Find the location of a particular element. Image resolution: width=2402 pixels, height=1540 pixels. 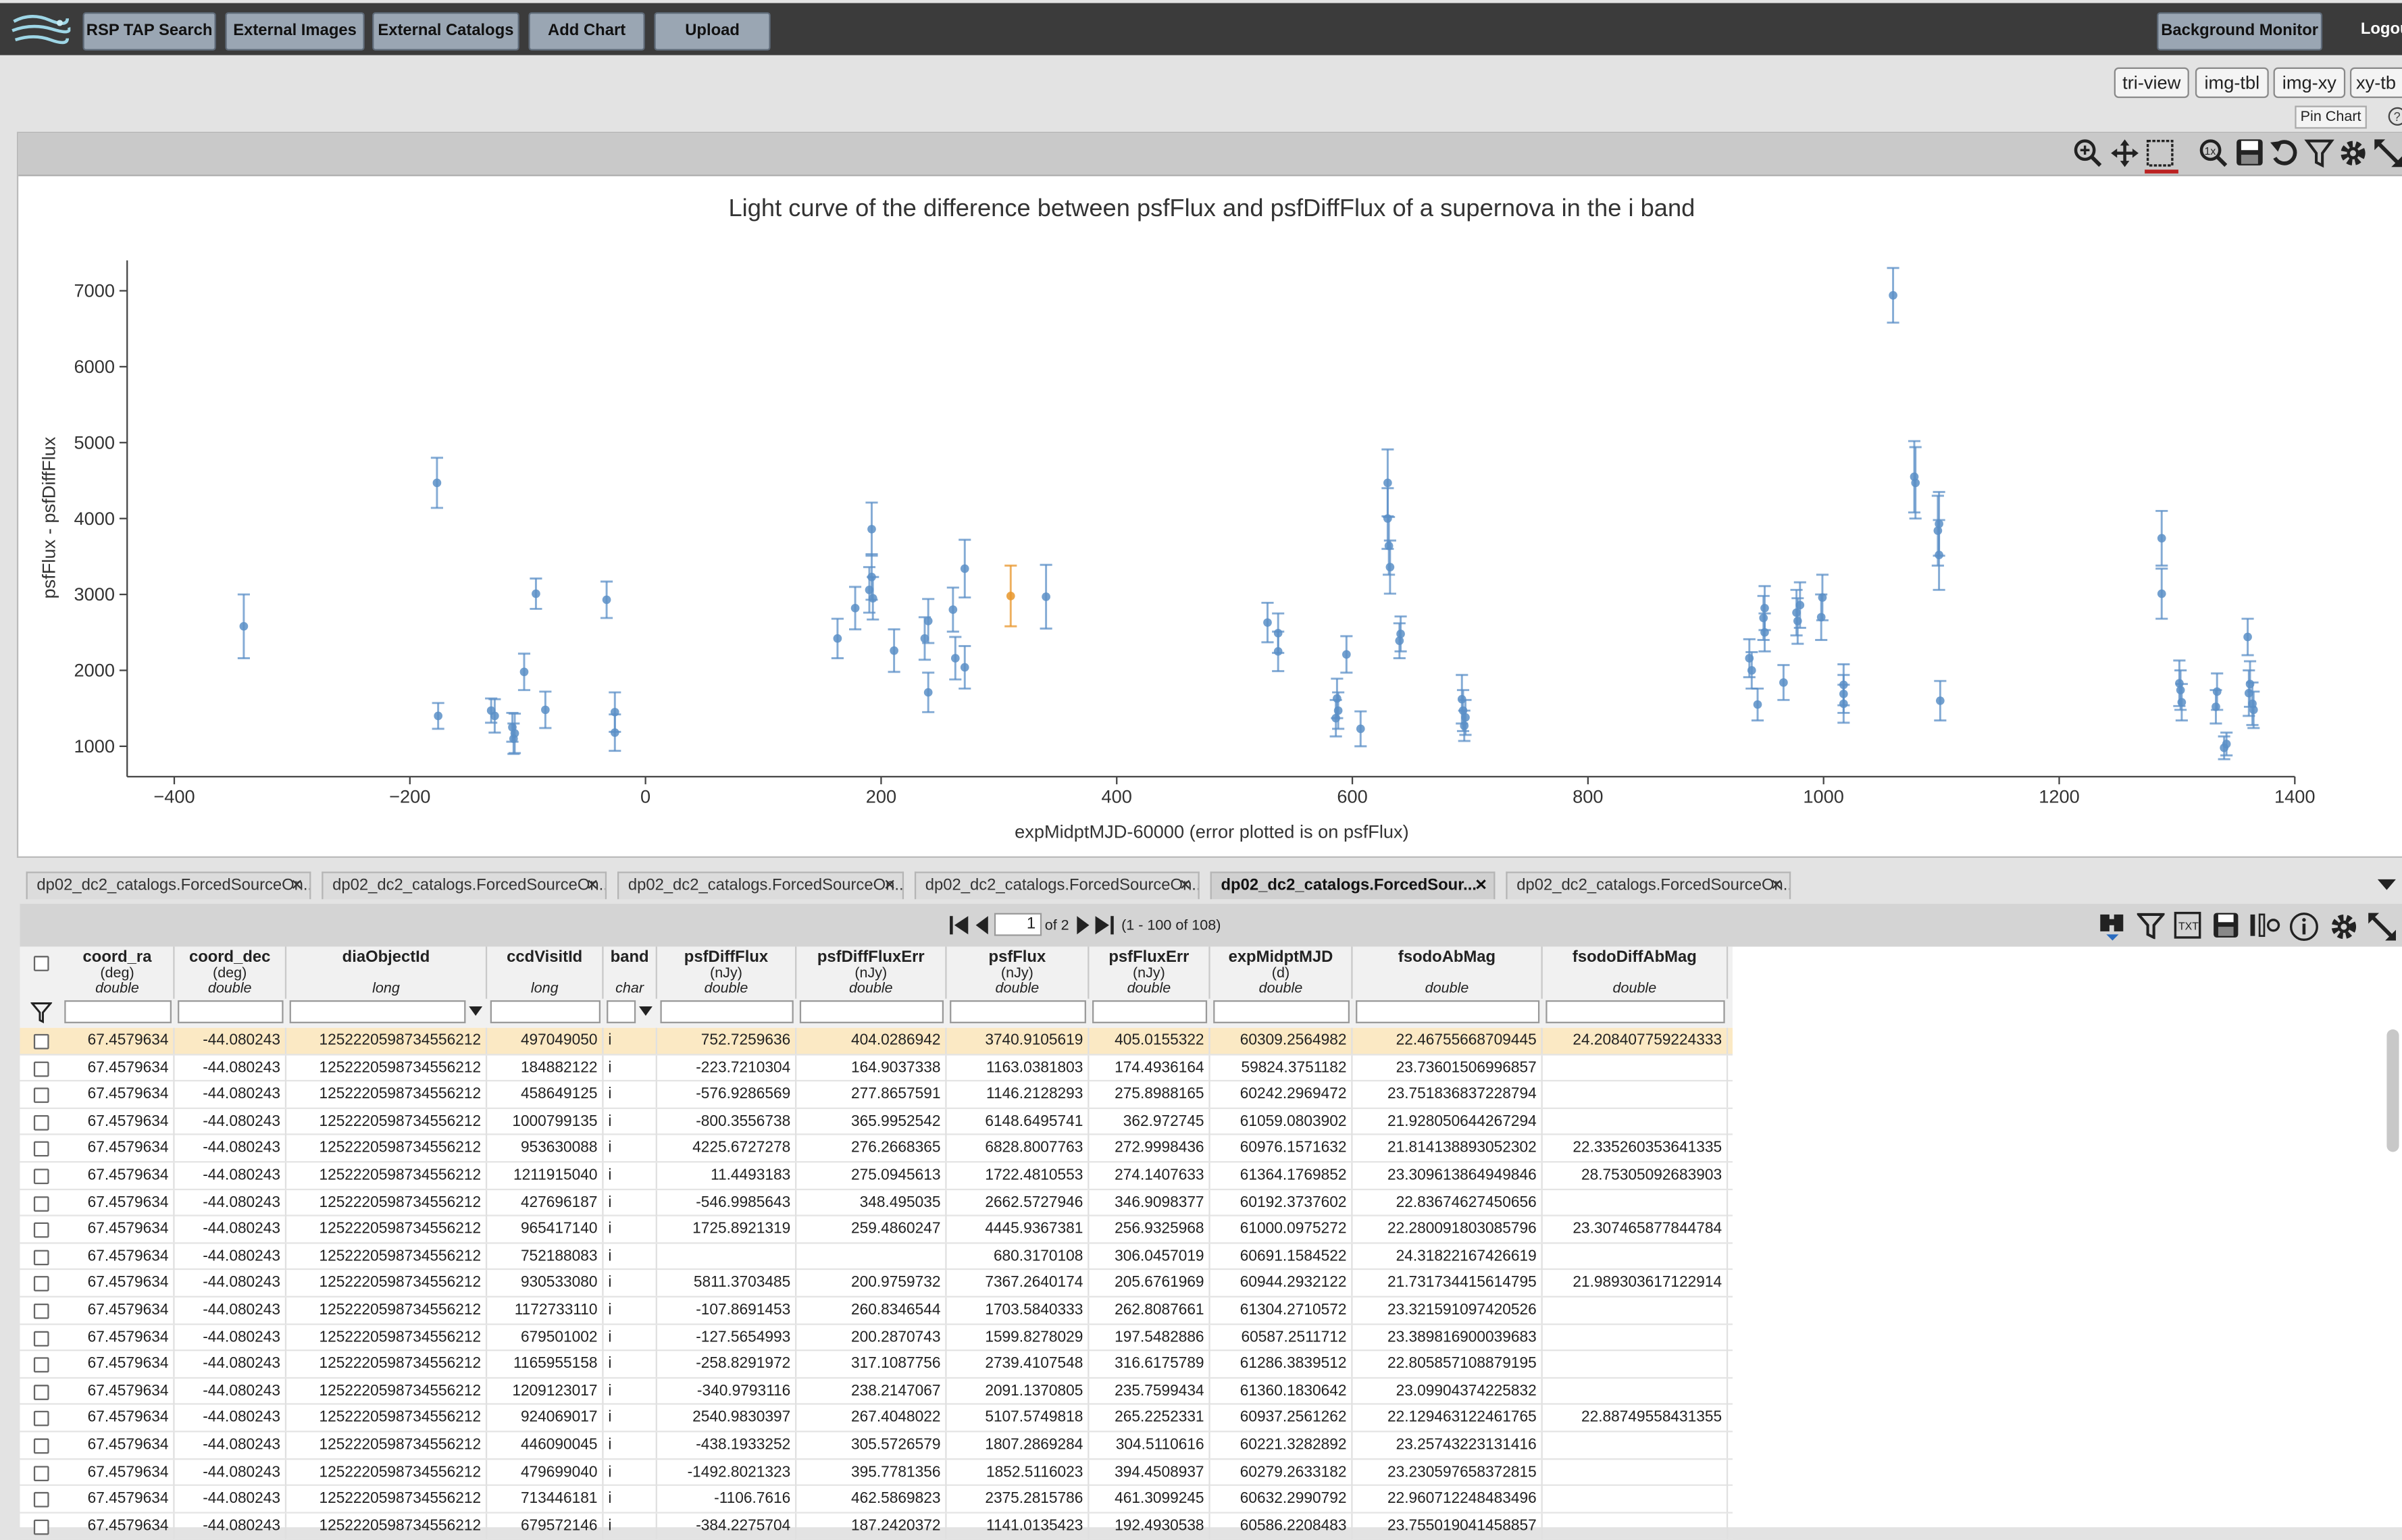

filter-input-diaobjectid is located at coordinates (377, 1011).